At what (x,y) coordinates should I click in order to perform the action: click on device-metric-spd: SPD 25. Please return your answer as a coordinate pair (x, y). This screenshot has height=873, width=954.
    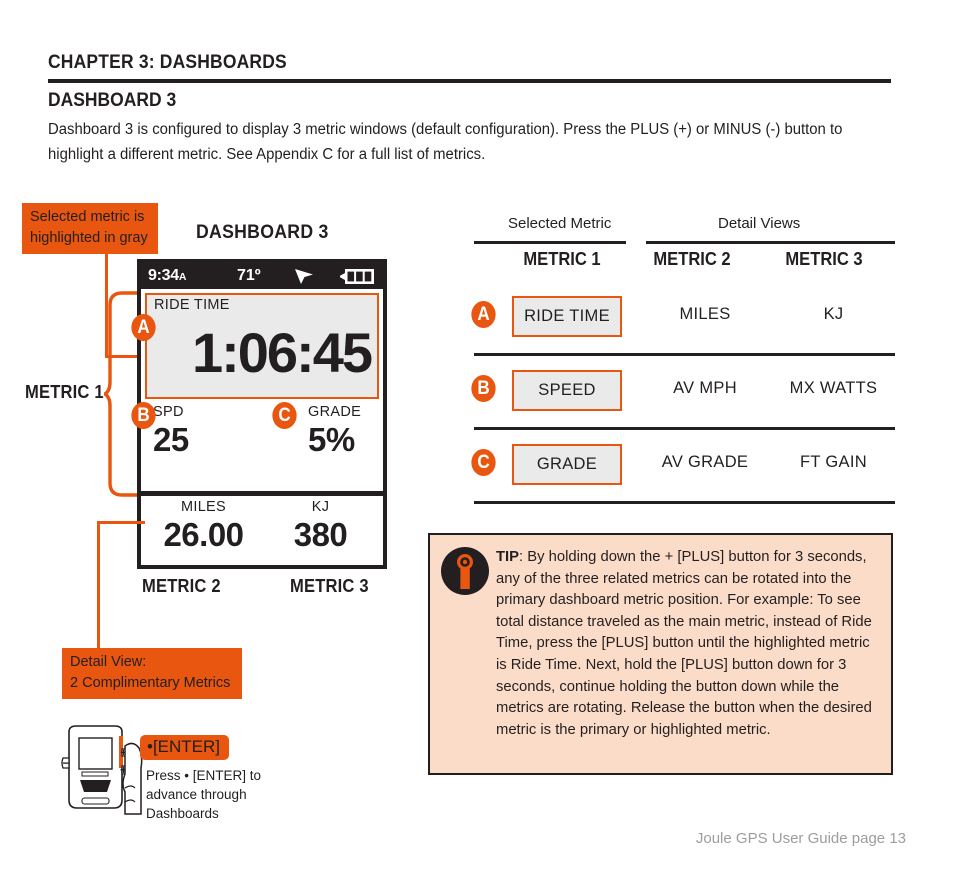
    Looking at the image, I should click on (203, 444).